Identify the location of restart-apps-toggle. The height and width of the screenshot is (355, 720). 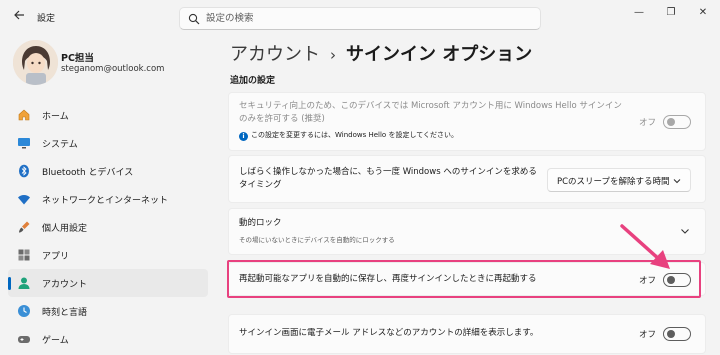
(677, 280).